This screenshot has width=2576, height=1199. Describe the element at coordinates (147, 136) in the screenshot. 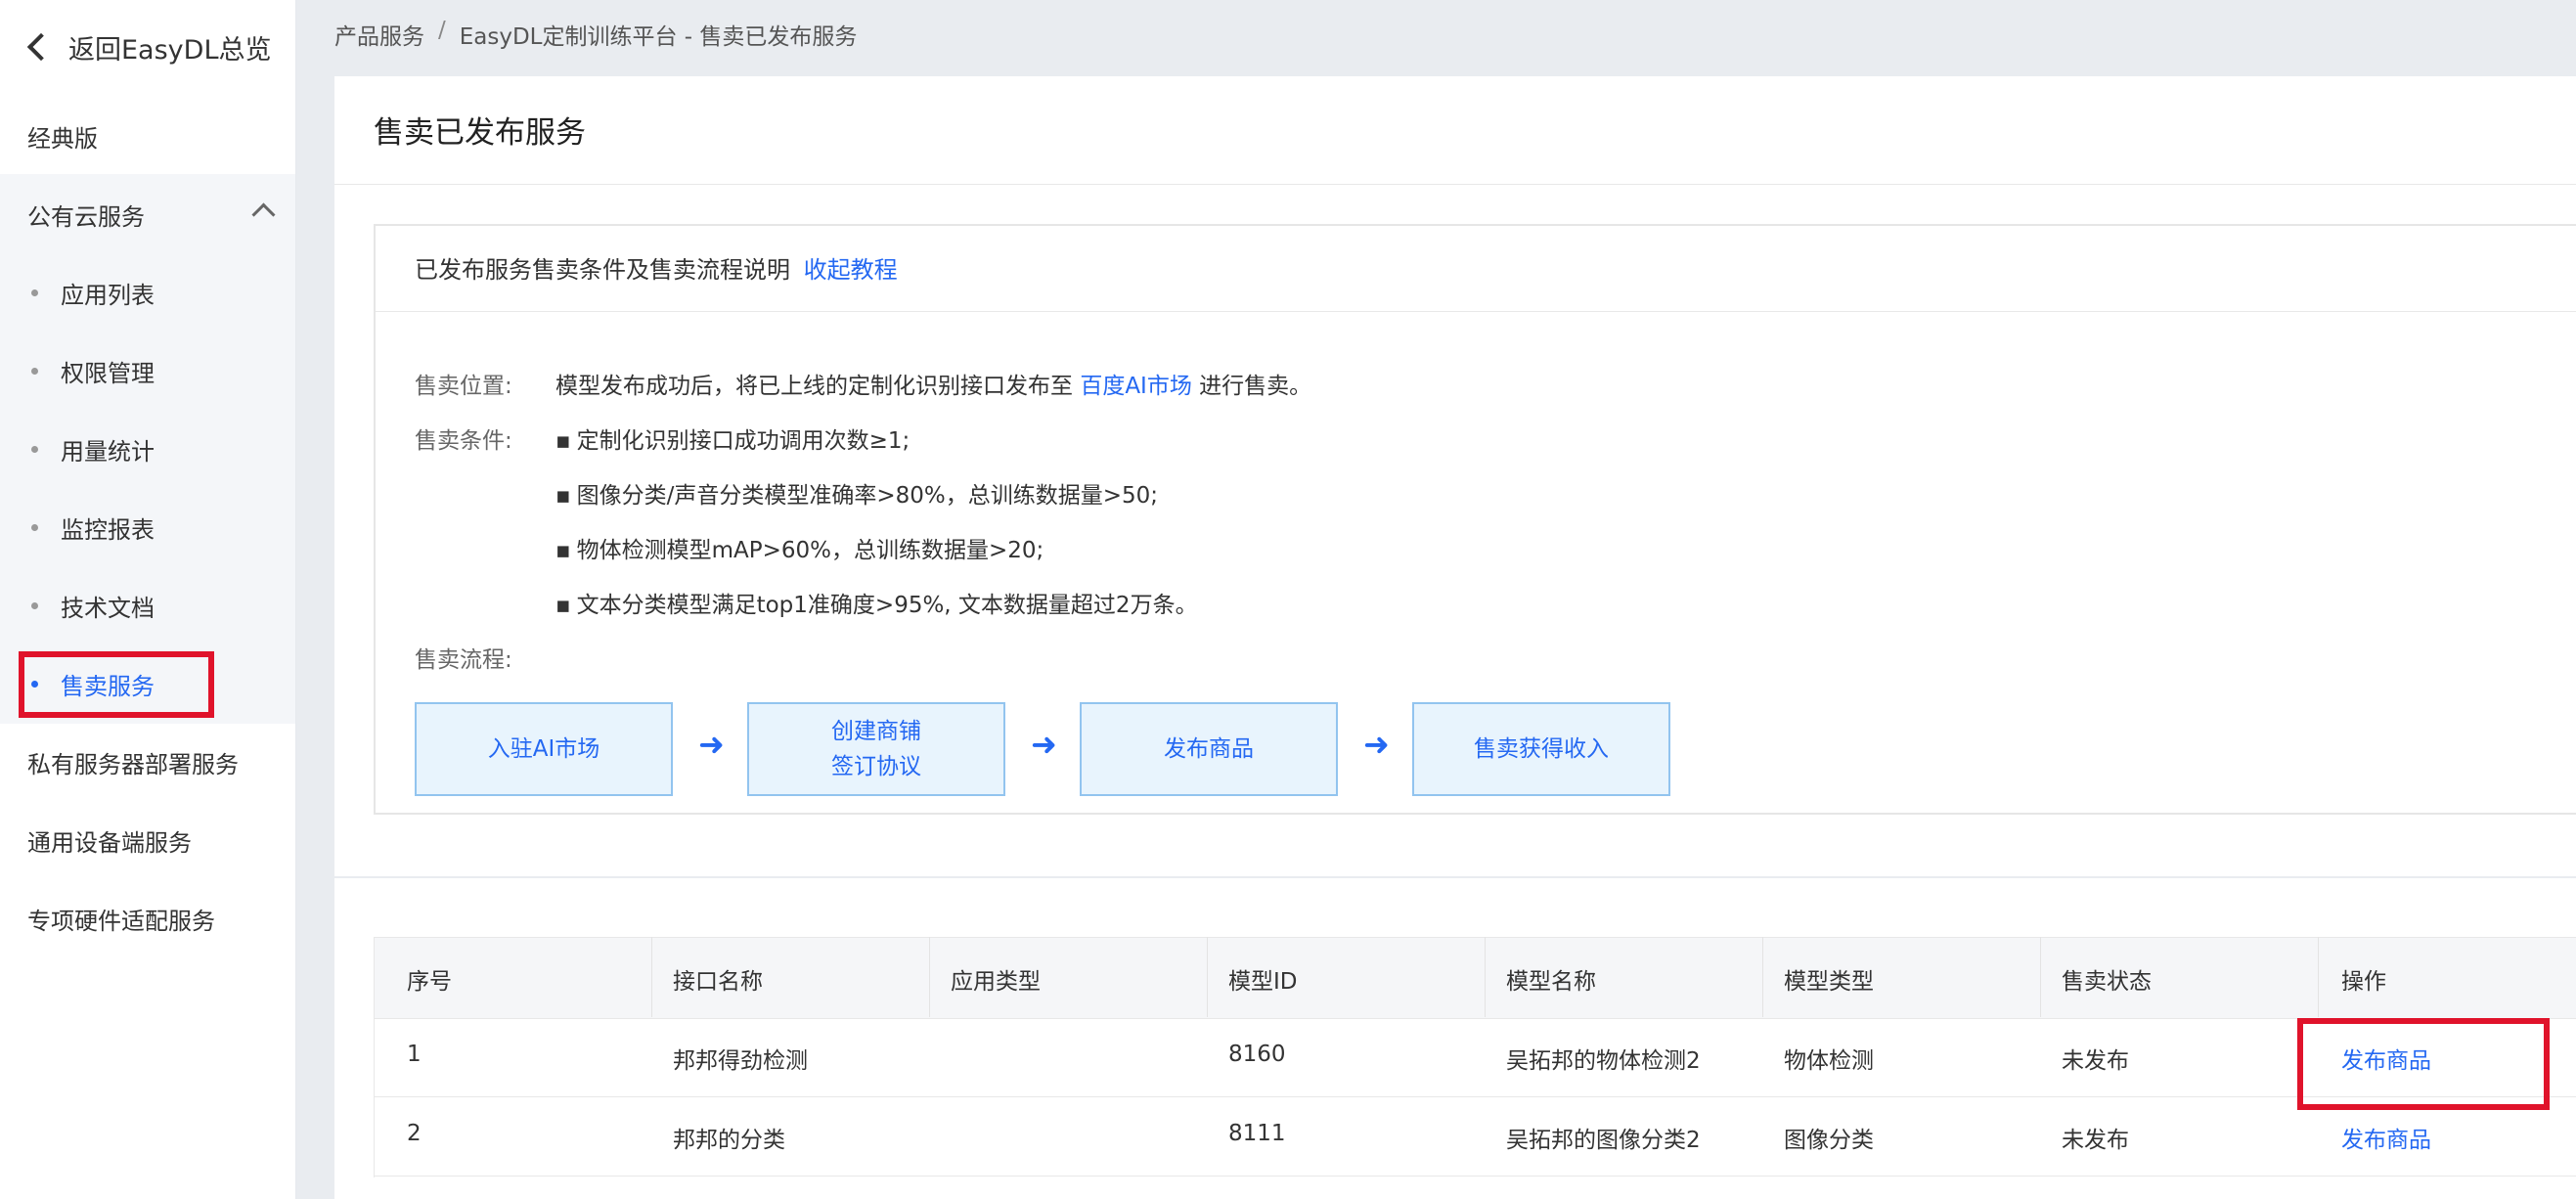

I see `nav-classic: 经典版` at that location.